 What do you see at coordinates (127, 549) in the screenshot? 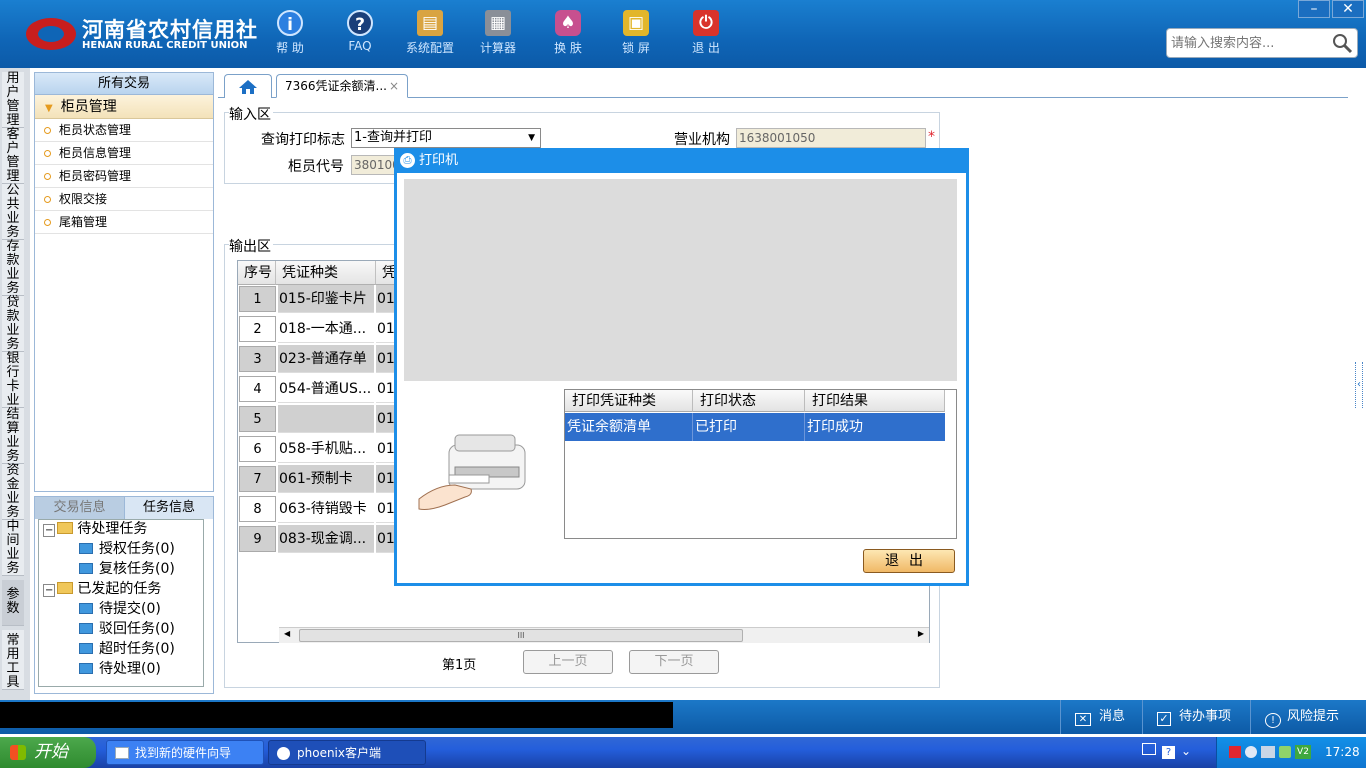
I see `tree-item-auth: 授权任务(0)` at bounding box center [127, 549].